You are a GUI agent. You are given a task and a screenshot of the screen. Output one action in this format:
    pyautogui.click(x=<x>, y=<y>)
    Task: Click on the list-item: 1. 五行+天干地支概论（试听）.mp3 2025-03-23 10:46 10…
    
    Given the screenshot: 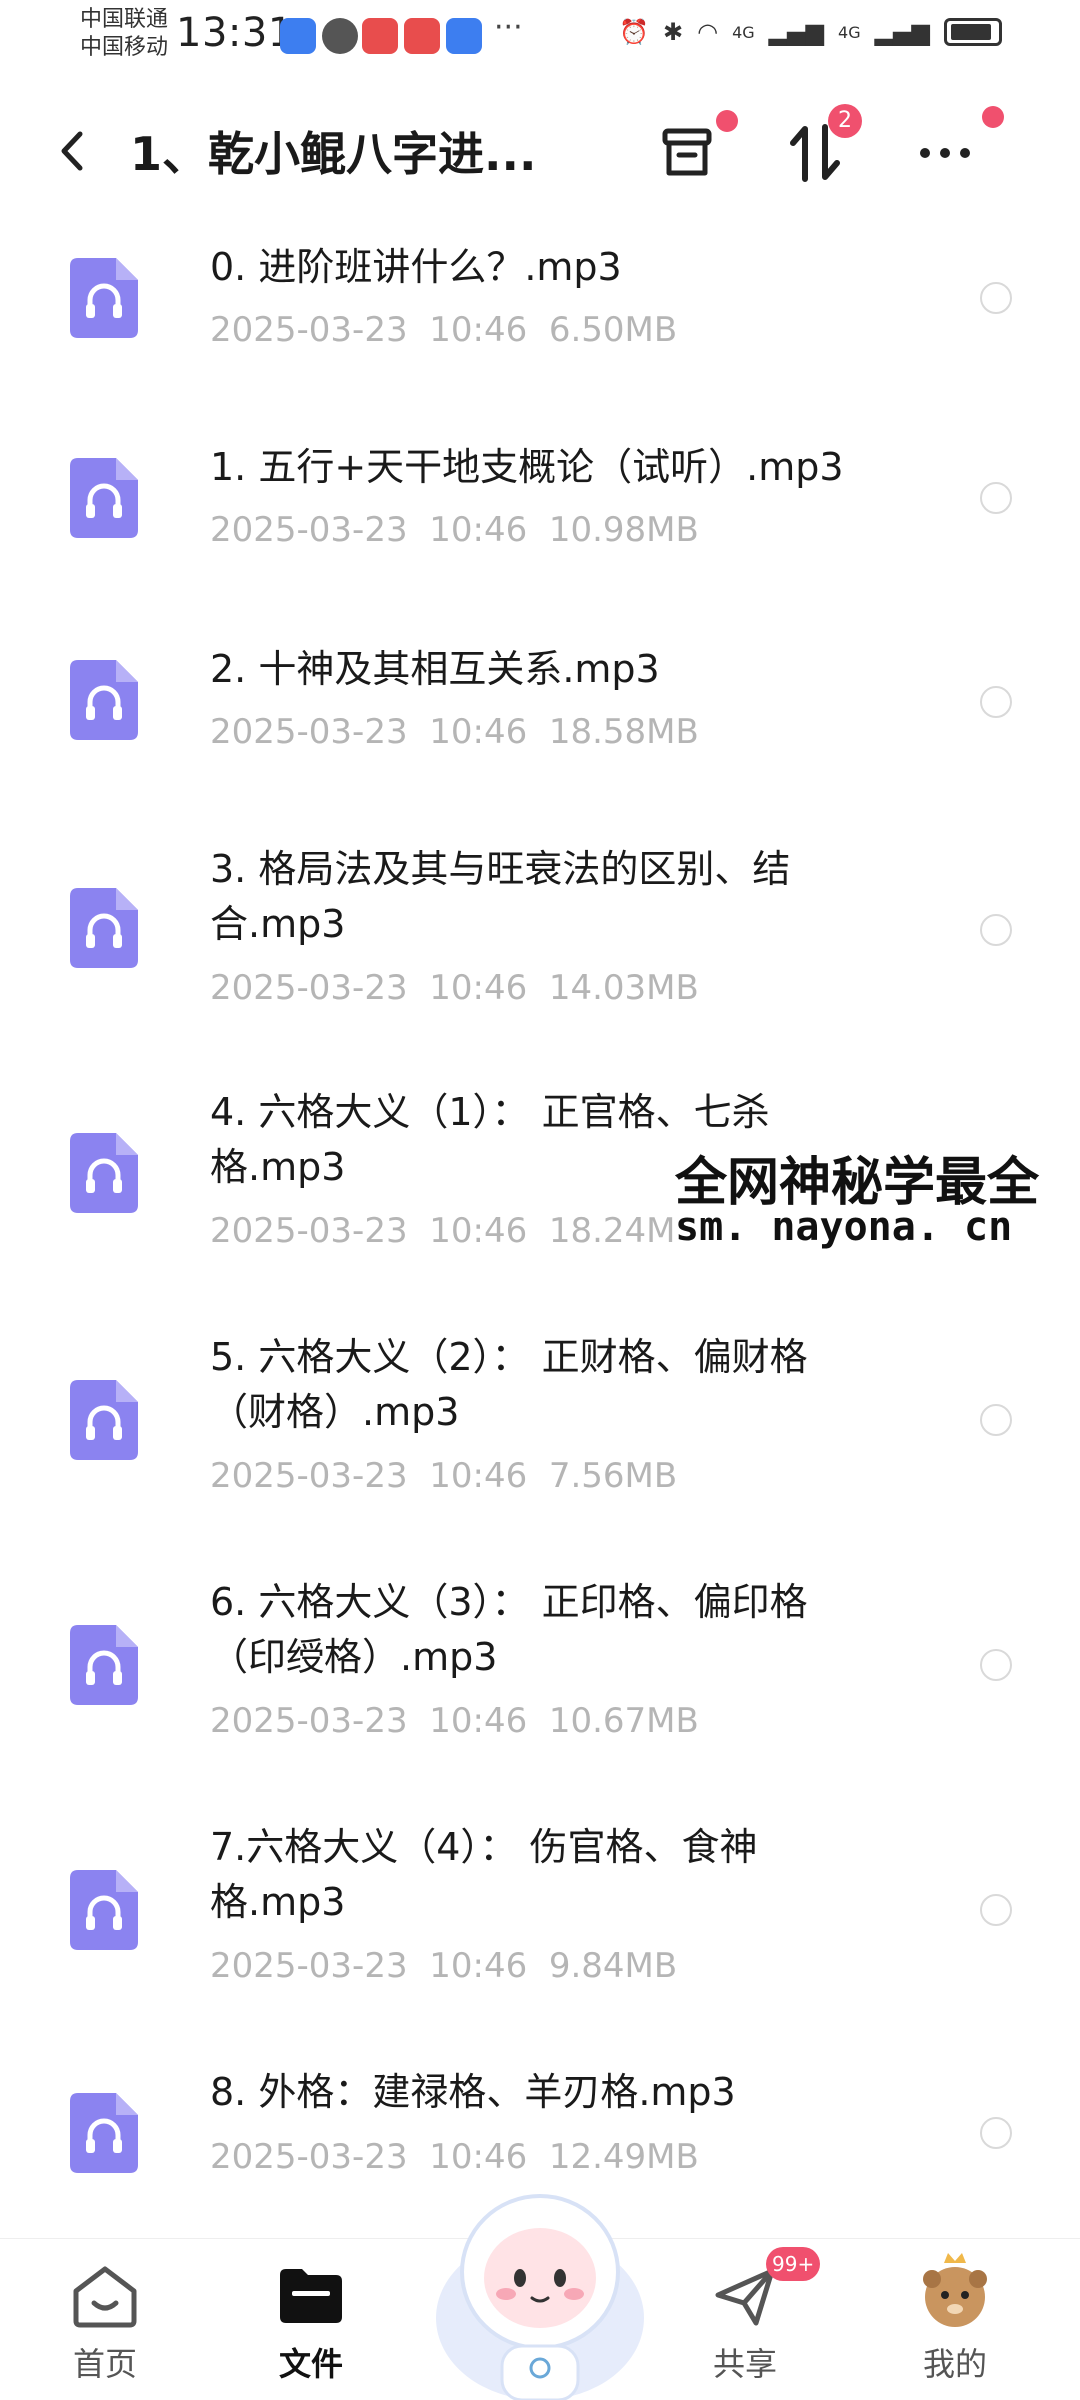 What is the action you would take?
    pyautogui.click(x=540, y=530)
    